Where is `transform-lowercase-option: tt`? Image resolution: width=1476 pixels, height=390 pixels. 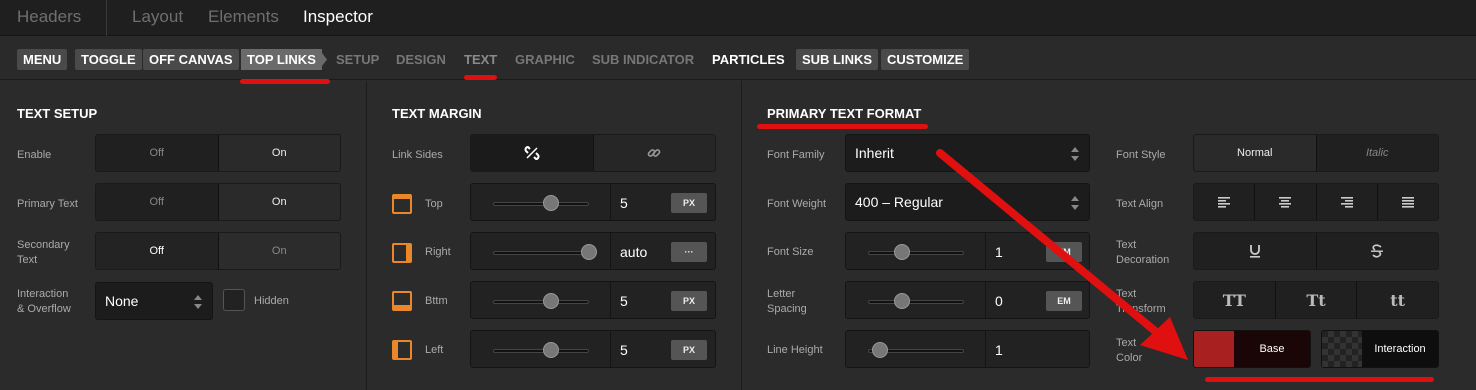
transform-lowercase-option: tt is located at coordinates (1397, 300).